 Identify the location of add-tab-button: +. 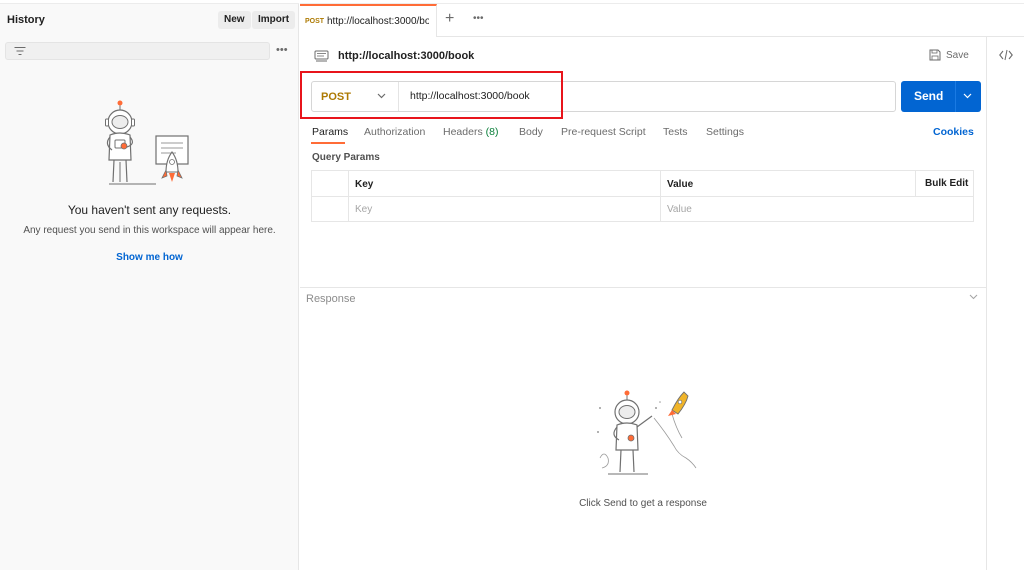
(449, 19).